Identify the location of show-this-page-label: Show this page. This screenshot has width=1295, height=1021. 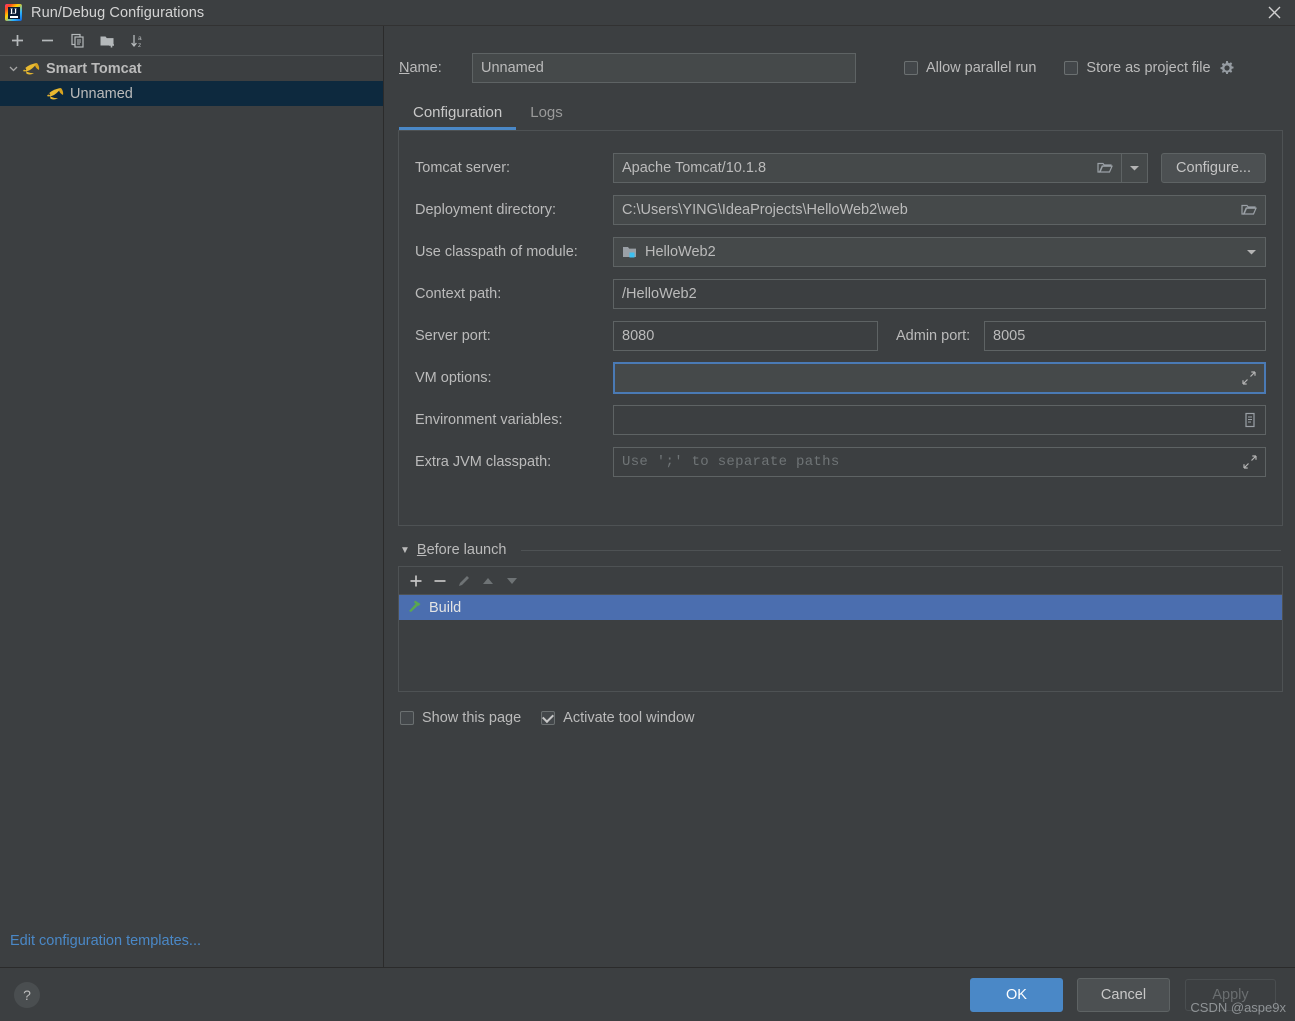
(472, 718).